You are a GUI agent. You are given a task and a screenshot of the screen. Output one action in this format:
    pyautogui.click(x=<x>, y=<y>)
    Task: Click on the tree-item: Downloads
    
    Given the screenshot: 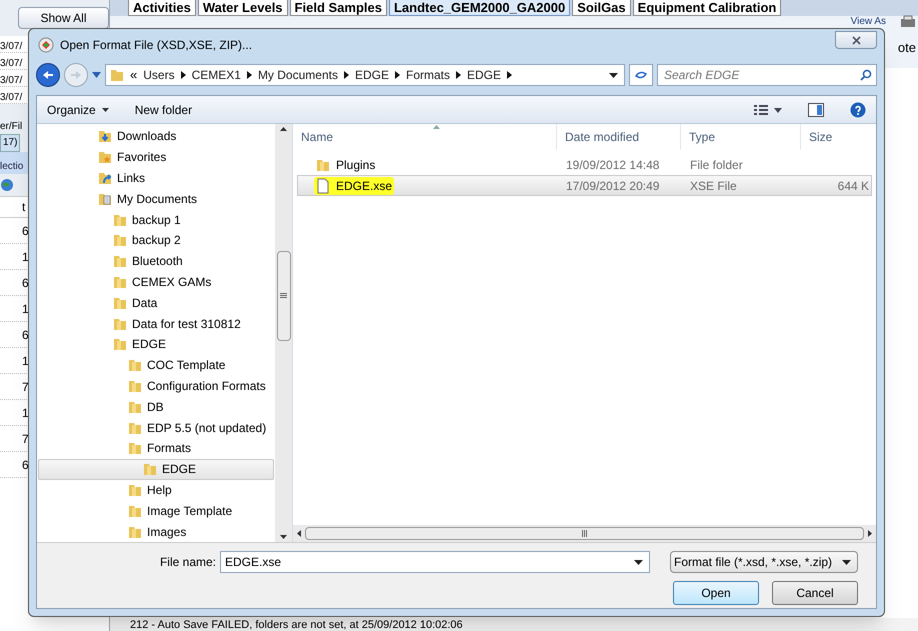 What is the action you would take?
    pyautogui.click(x=156, y=136)
    